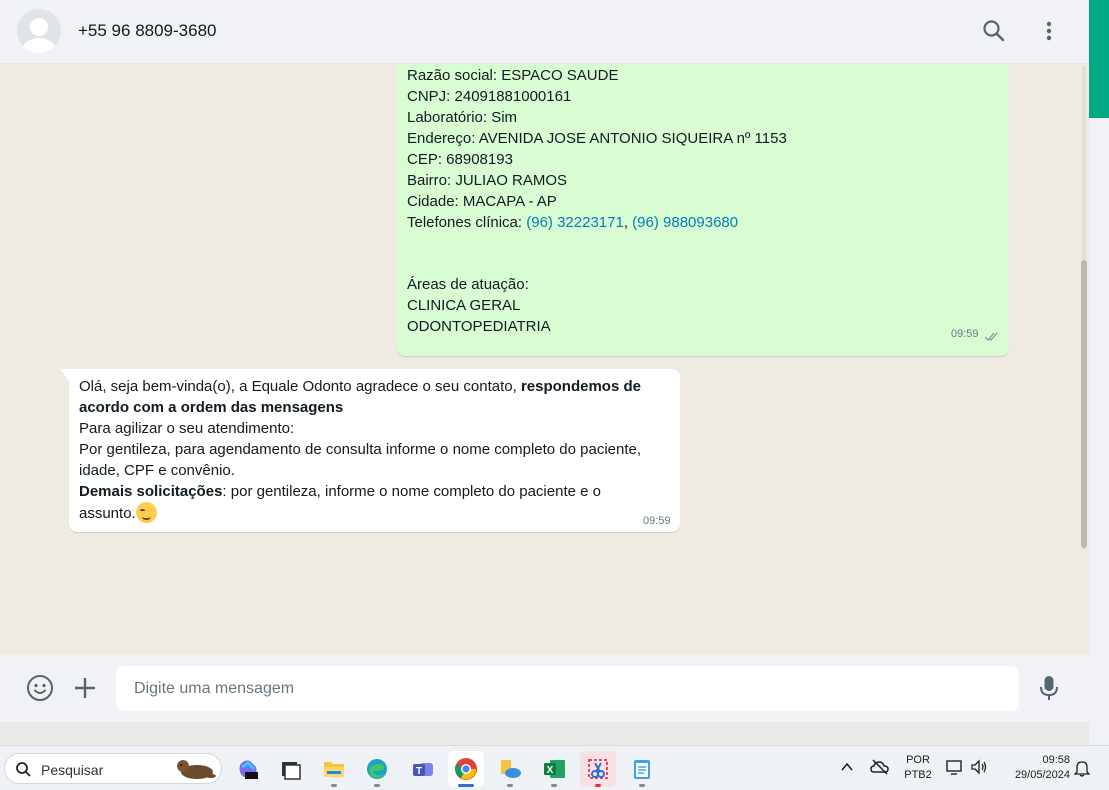 Image resolution: width=1109 pixels, height=790 pixels. Describe the element at coordinates (979, 769) in the screenshot. I see `volume-icon` at that location.